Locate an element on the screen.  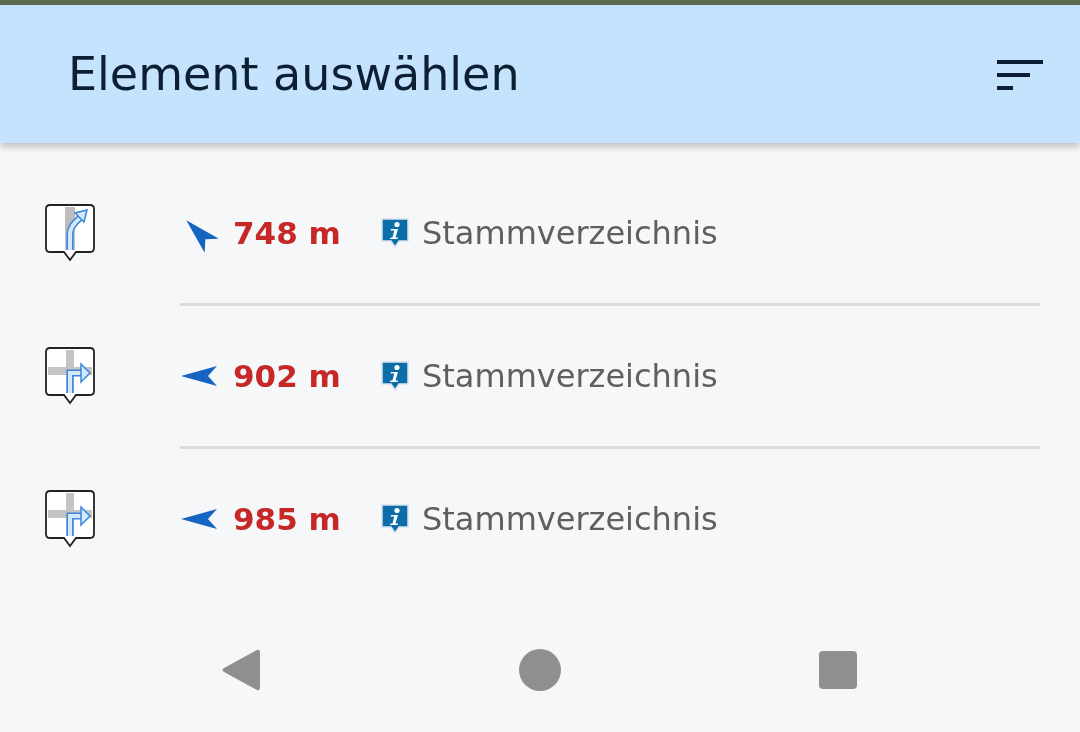
distance-label: 748 m is located at coordinates (287, 233).